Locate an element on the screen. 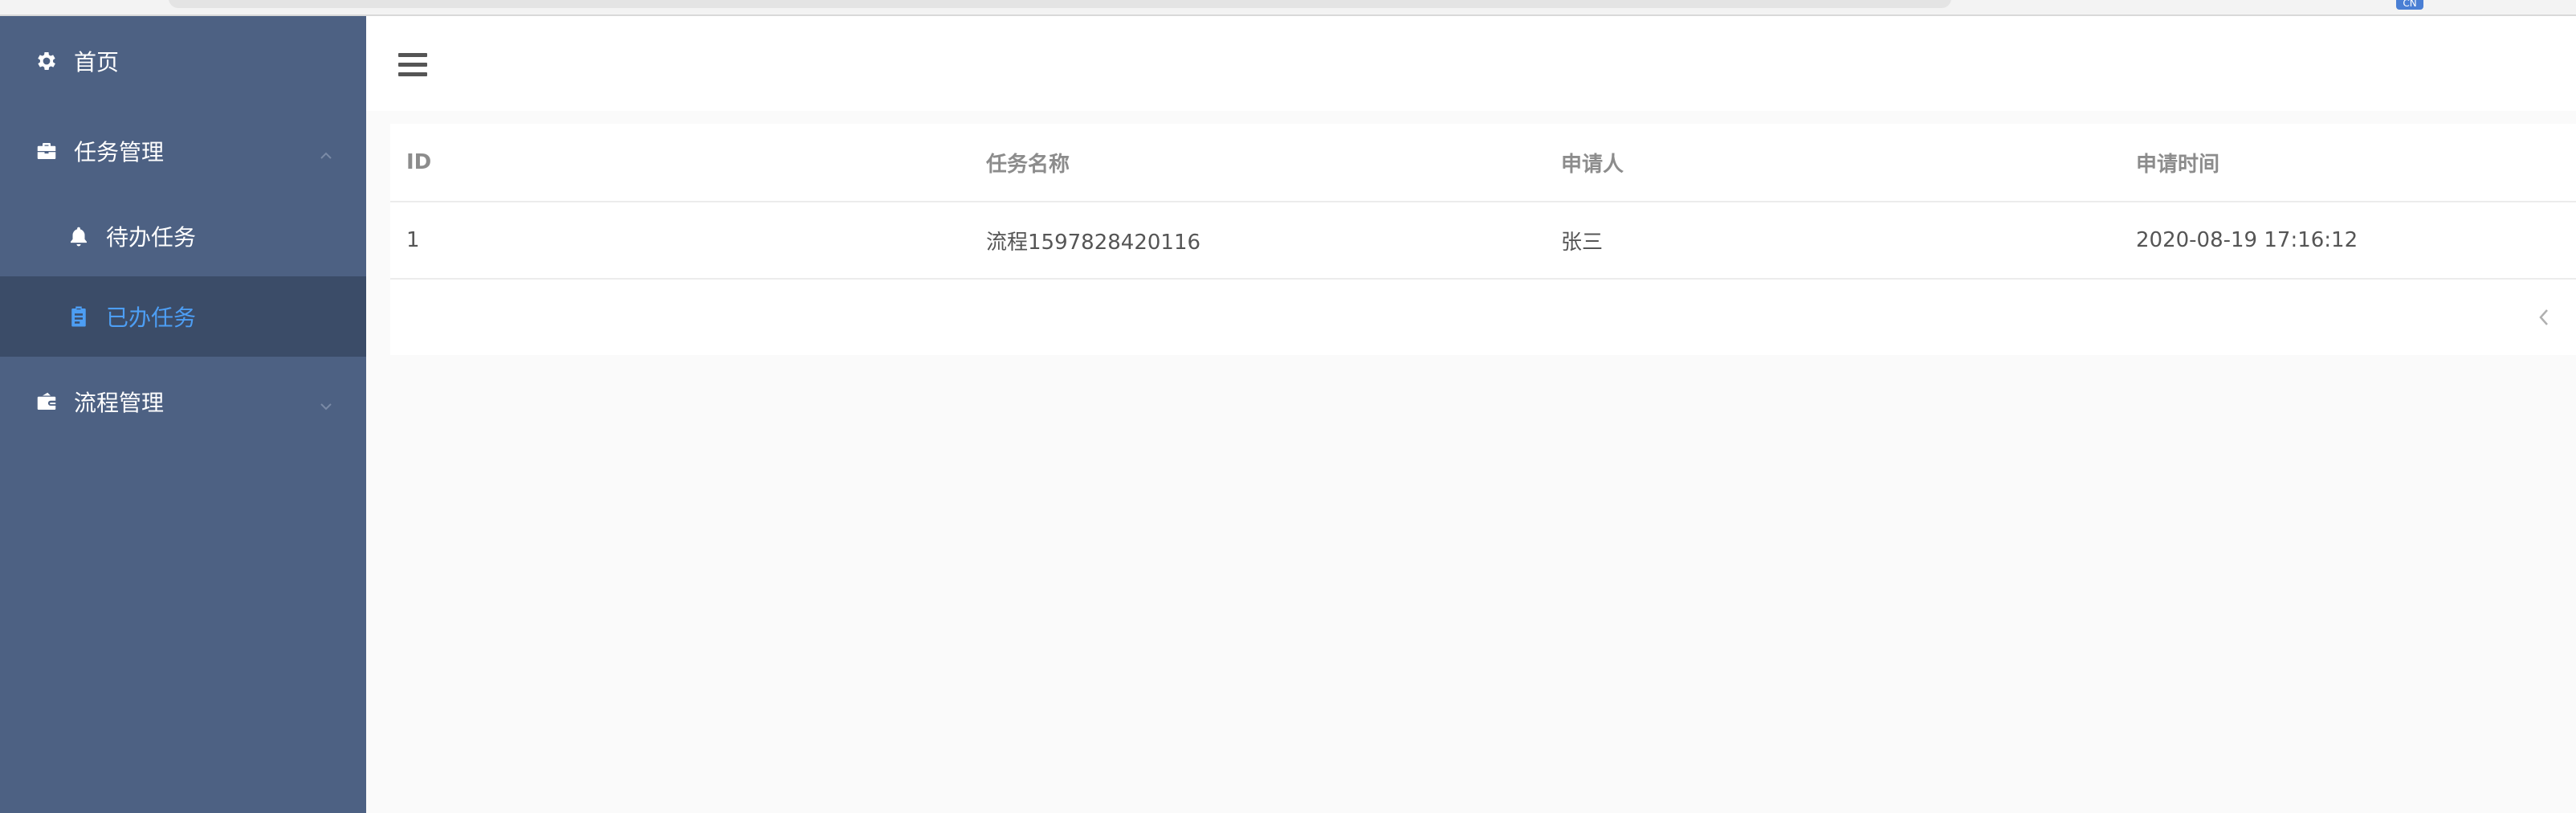 The width and height of the screenshot is (2576, 813). sidebar-item-todo-tasks: 待办任务 is located at coordinates (183, 236).